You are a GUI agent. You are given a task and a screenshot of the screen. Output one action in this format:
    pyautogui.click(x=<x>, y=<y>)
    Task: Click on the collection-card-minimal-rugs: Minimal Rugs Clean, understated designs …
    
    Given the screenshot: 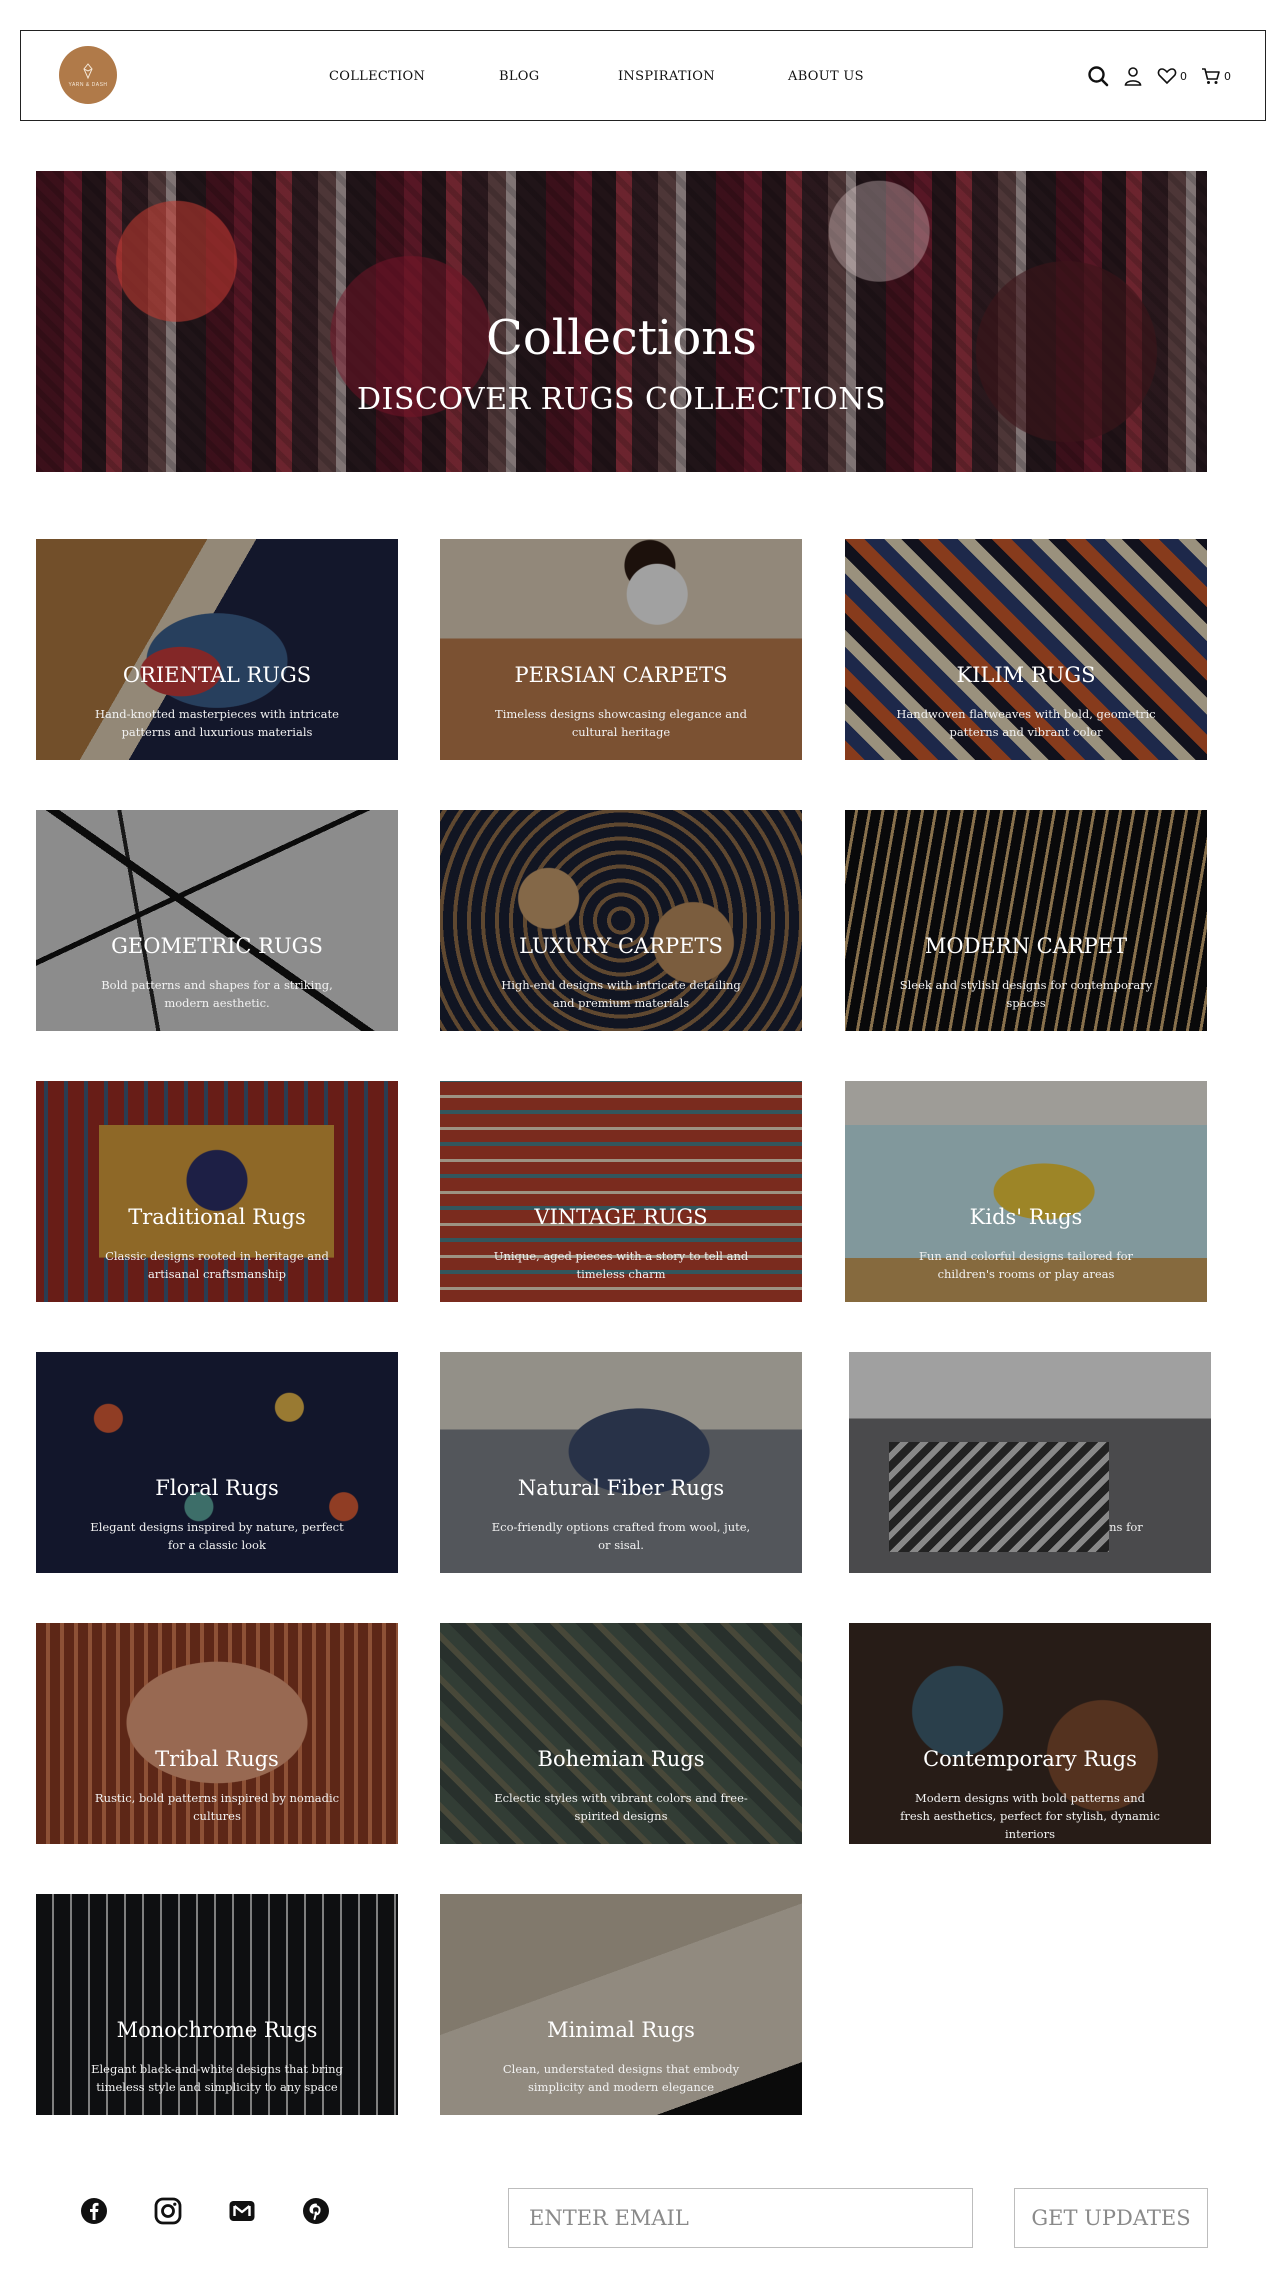 What is the action you would take?
    pyautogui.click(x=621, y=2004)
    